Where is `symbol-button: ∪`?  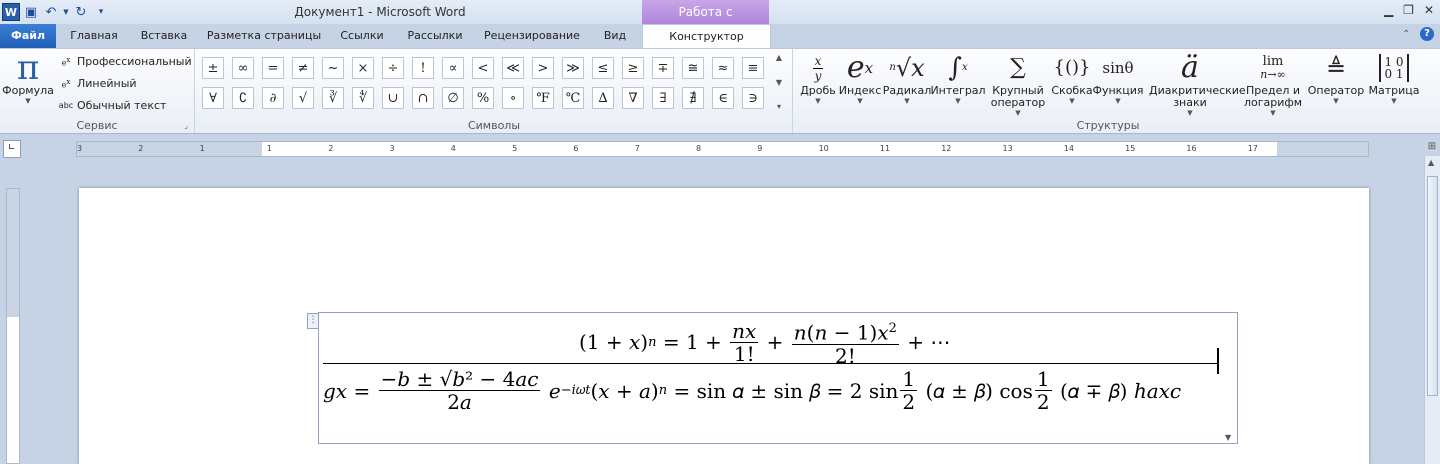 symbol-button: ∪ is located at coordinates (393, 98).